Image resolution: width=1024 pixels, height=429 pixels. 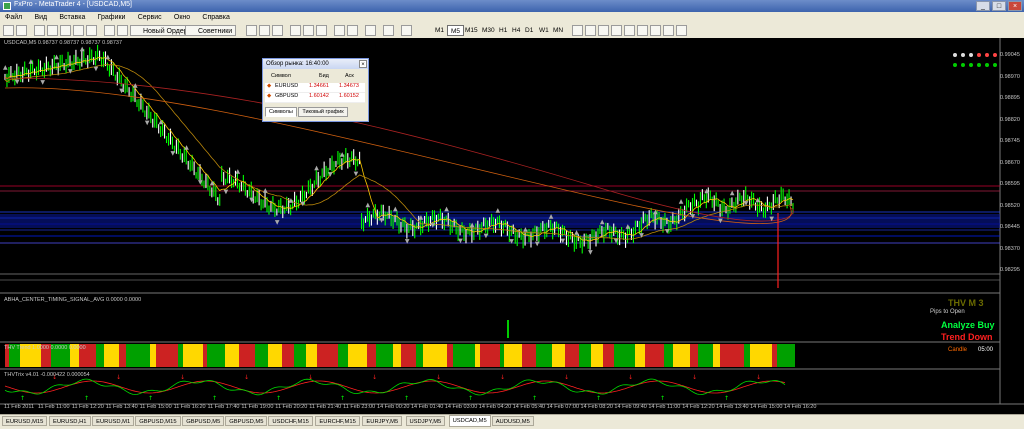 What do you see at coordinates (642, 30) in the screenshot?
I see `channel-icon` at bounding box center [642, 30].